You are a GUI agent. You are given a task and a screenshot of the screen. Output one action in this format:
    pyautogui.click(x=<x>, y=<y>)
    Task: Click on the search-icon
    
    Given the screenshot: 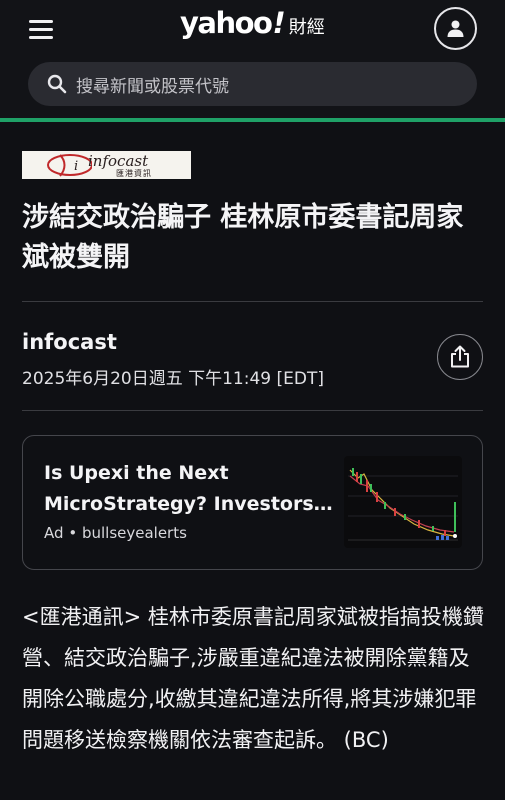 What is the action you would take?
    pyautogui.click(x=57, y=84)
    